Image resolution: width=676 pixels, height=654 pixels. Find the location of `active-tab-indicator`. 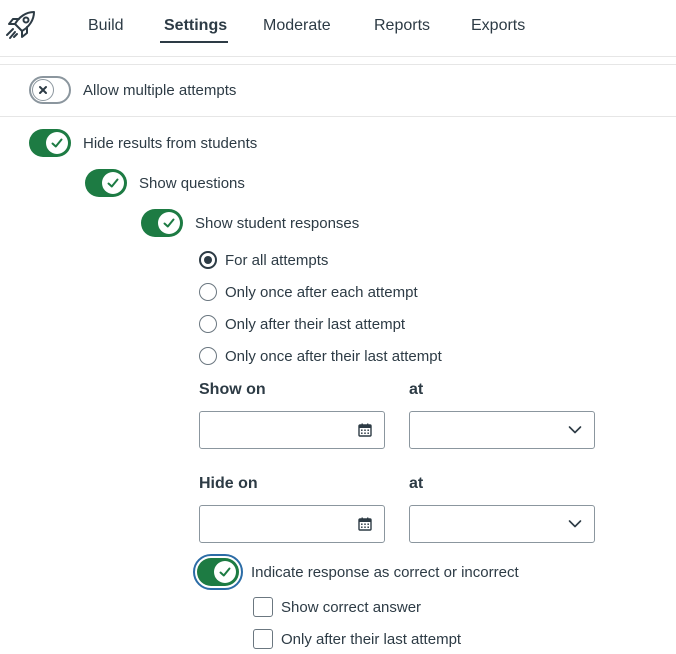

active-tab-indicator is located at coordinates (194, 42).